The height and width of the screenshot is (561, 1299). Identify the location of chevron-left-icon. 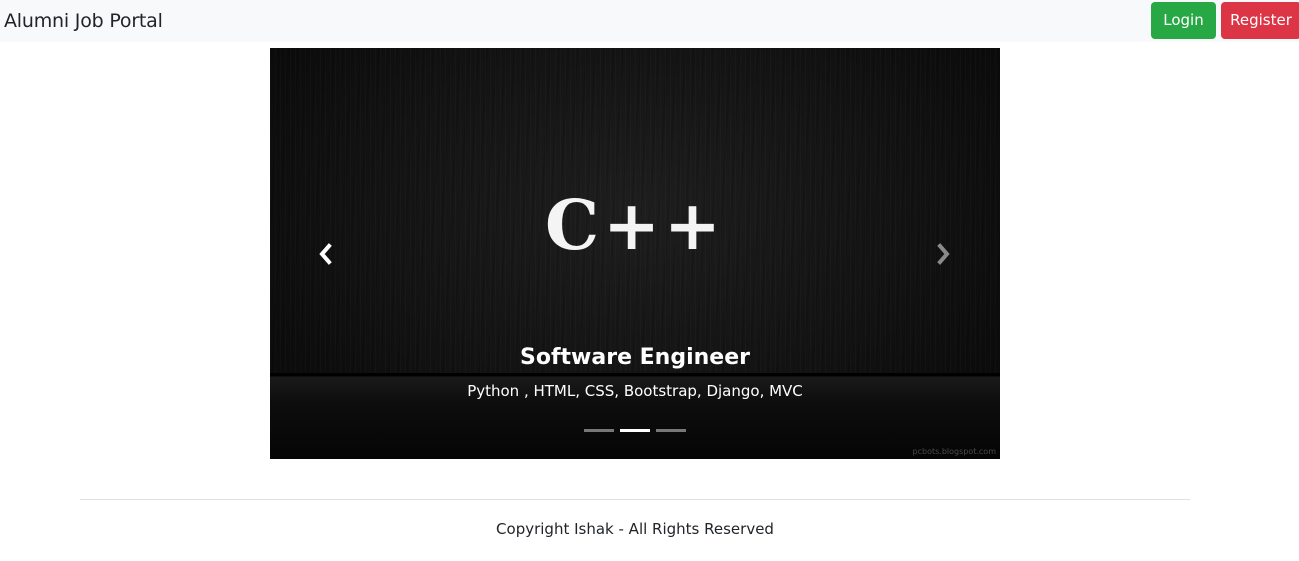
(325, 254).